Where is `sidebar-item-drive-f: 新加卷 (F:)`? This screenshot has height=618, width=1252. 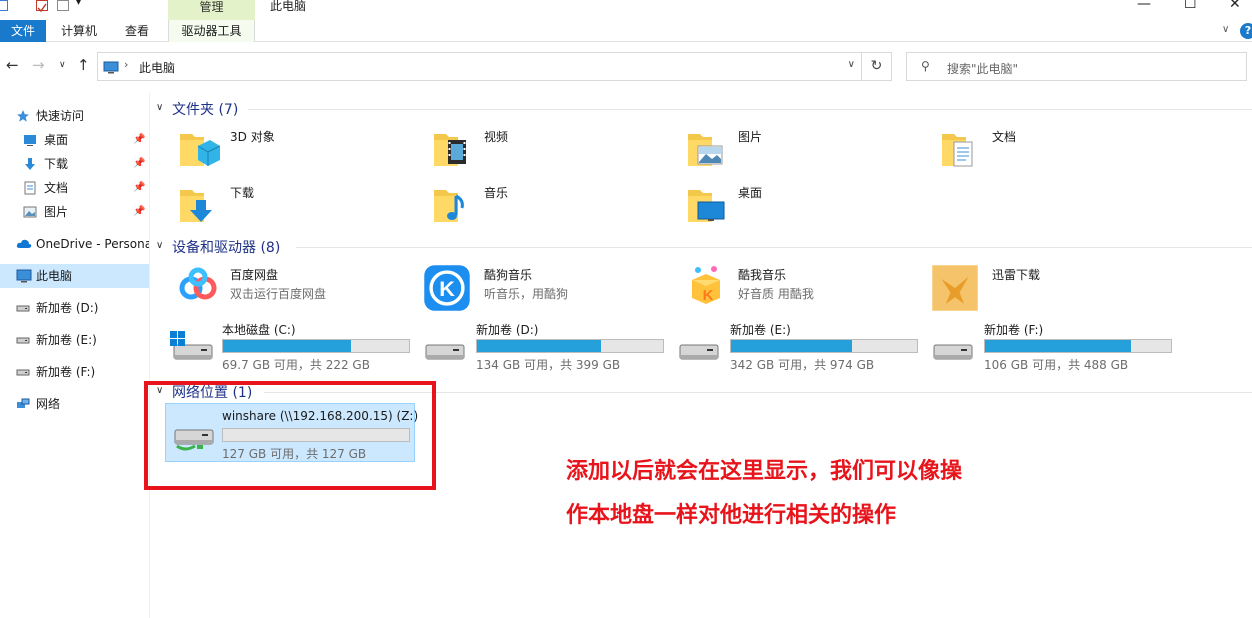
sidebar-item-drive-f: 新加卷 (F:) is located at coordinates (74, 372).